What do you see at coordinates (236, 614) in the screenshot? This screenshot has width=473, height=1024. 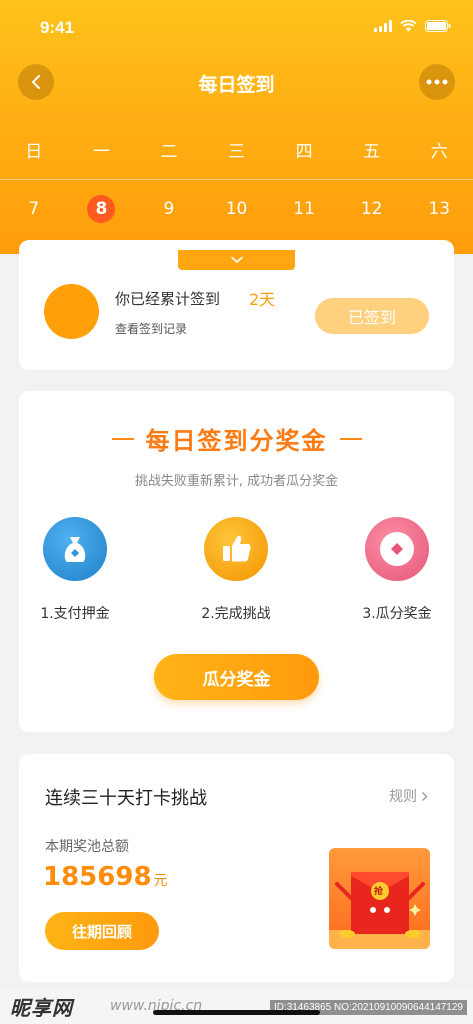 I see `step-label: 2.完成挑战` at bounding box center [236, 614].